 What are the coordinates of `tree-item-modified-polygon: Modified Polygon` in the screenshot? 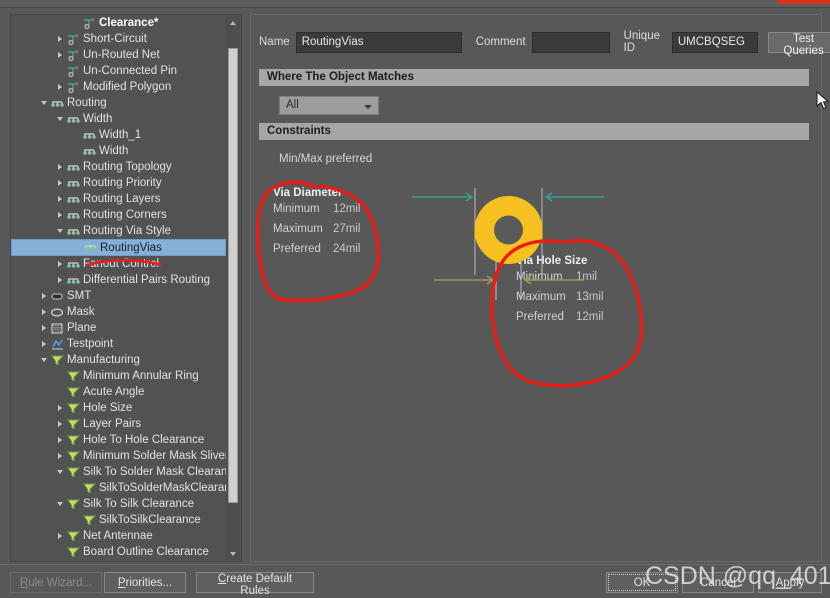 It's located at (118, 87).